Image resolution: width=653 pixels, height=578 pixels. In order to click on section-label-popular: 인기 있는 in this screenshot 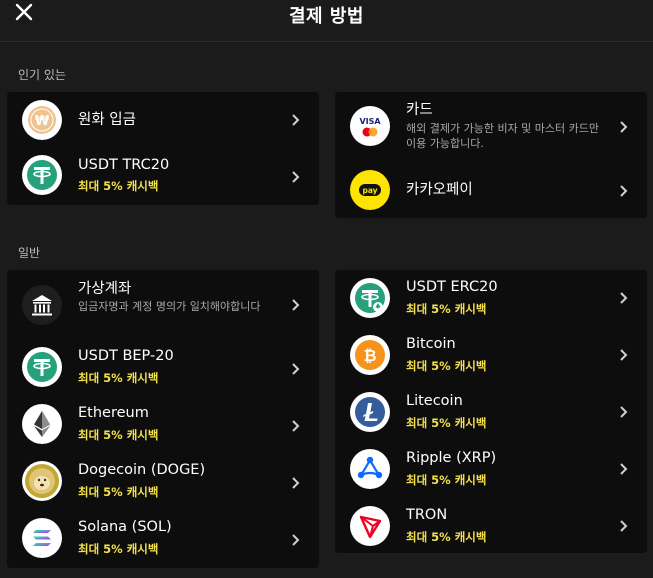, I will do `click(42, 75)`.